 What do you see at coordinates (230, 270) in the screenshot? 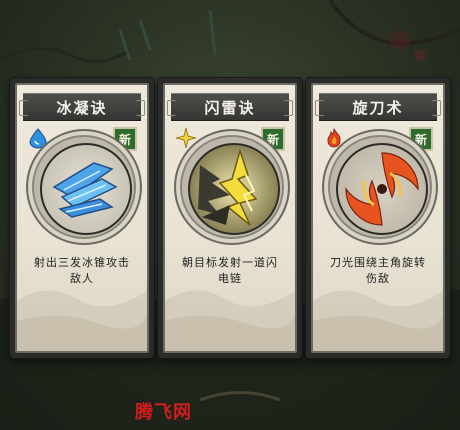
I see `card-description: 朝目标发射一道闪电链` at bounding box center [230, 270].